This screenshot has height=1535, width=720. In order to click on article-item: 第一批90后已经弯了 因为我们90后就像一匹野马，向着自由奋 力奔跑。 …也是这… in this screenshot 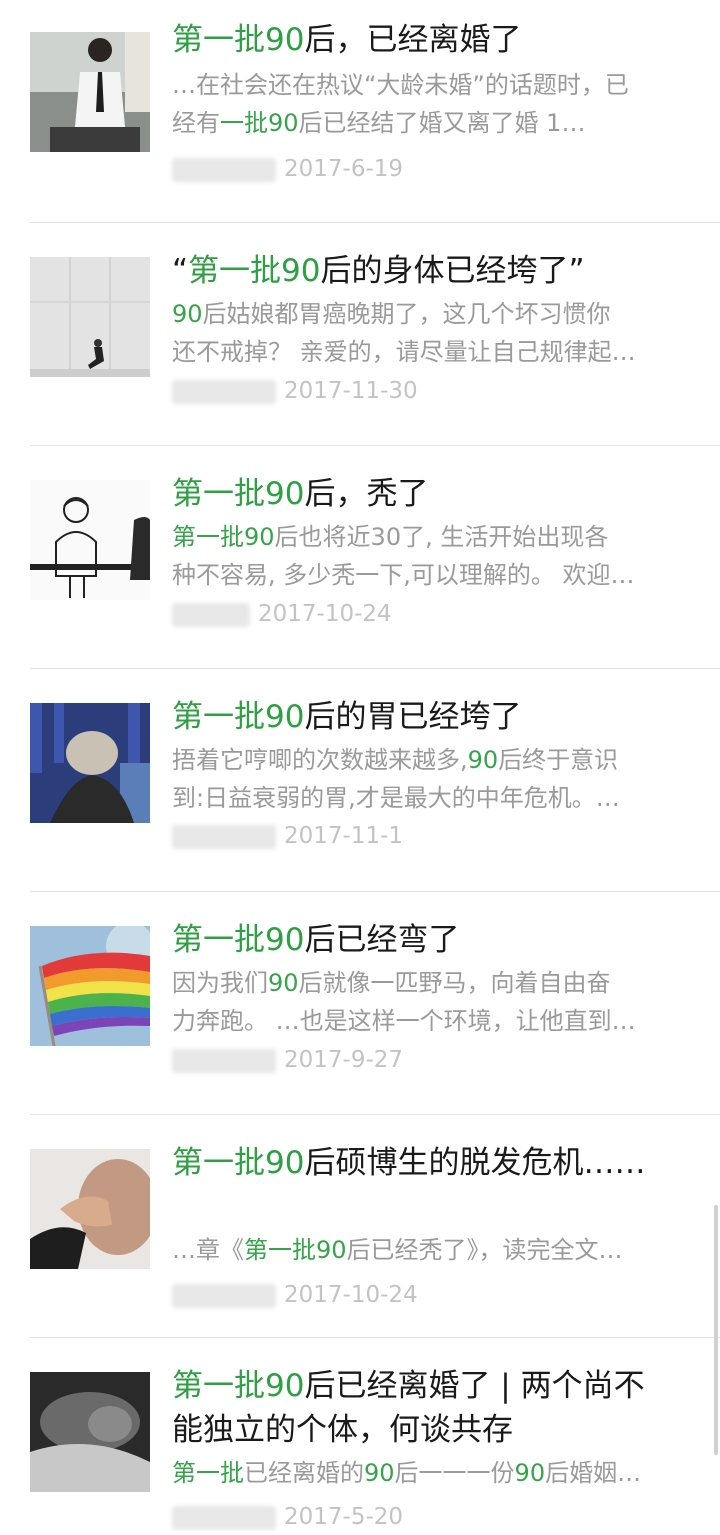, I will do `click(360, 1003)`.